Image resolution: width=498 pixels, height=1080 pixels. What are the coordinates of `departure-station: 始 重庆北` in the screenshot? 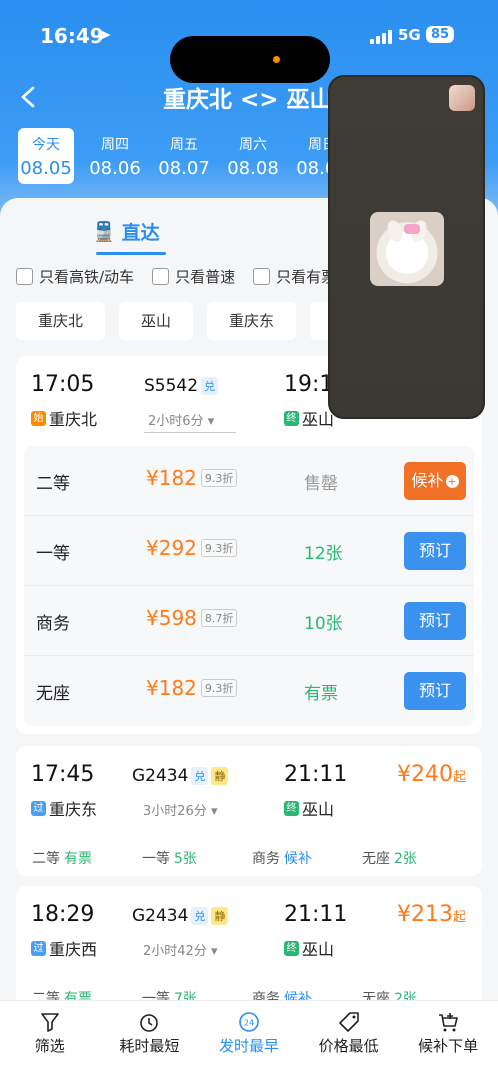 It's located at (64, 418).